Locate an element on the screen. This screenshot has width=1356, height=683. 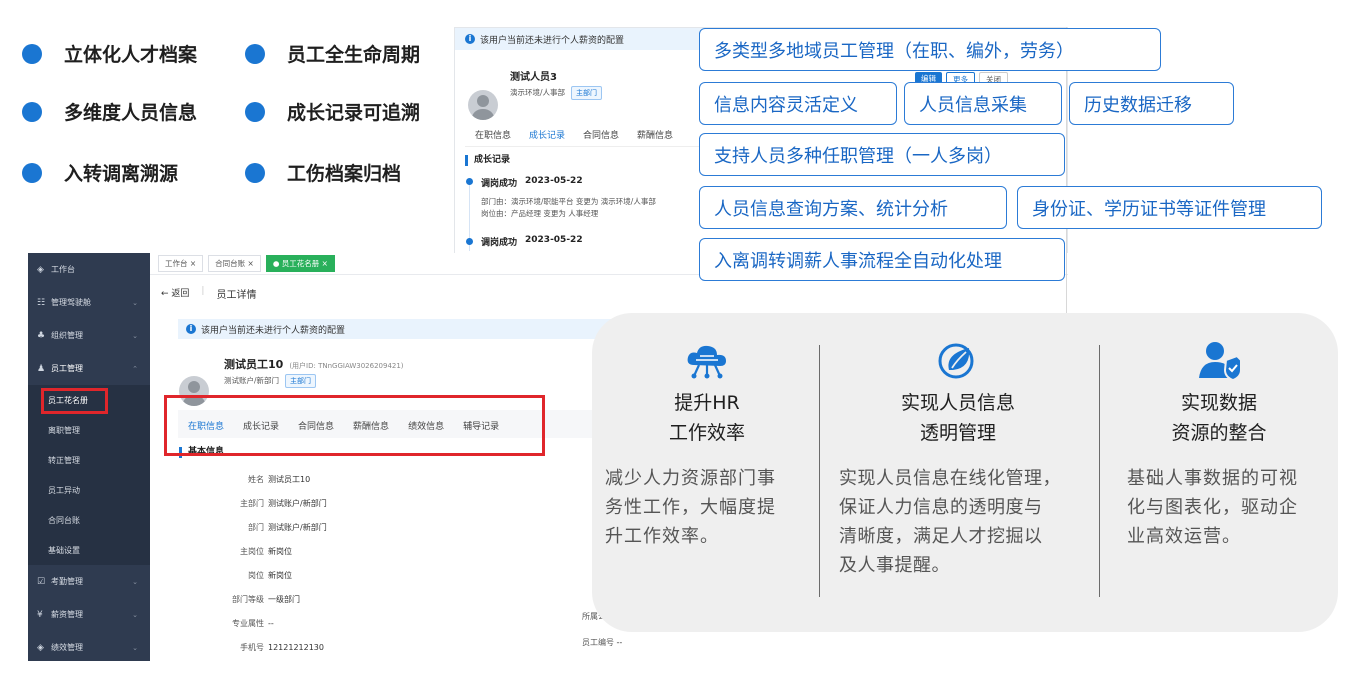
field-row: 姓名 测试员工10 is located at coordinates (279, 479).